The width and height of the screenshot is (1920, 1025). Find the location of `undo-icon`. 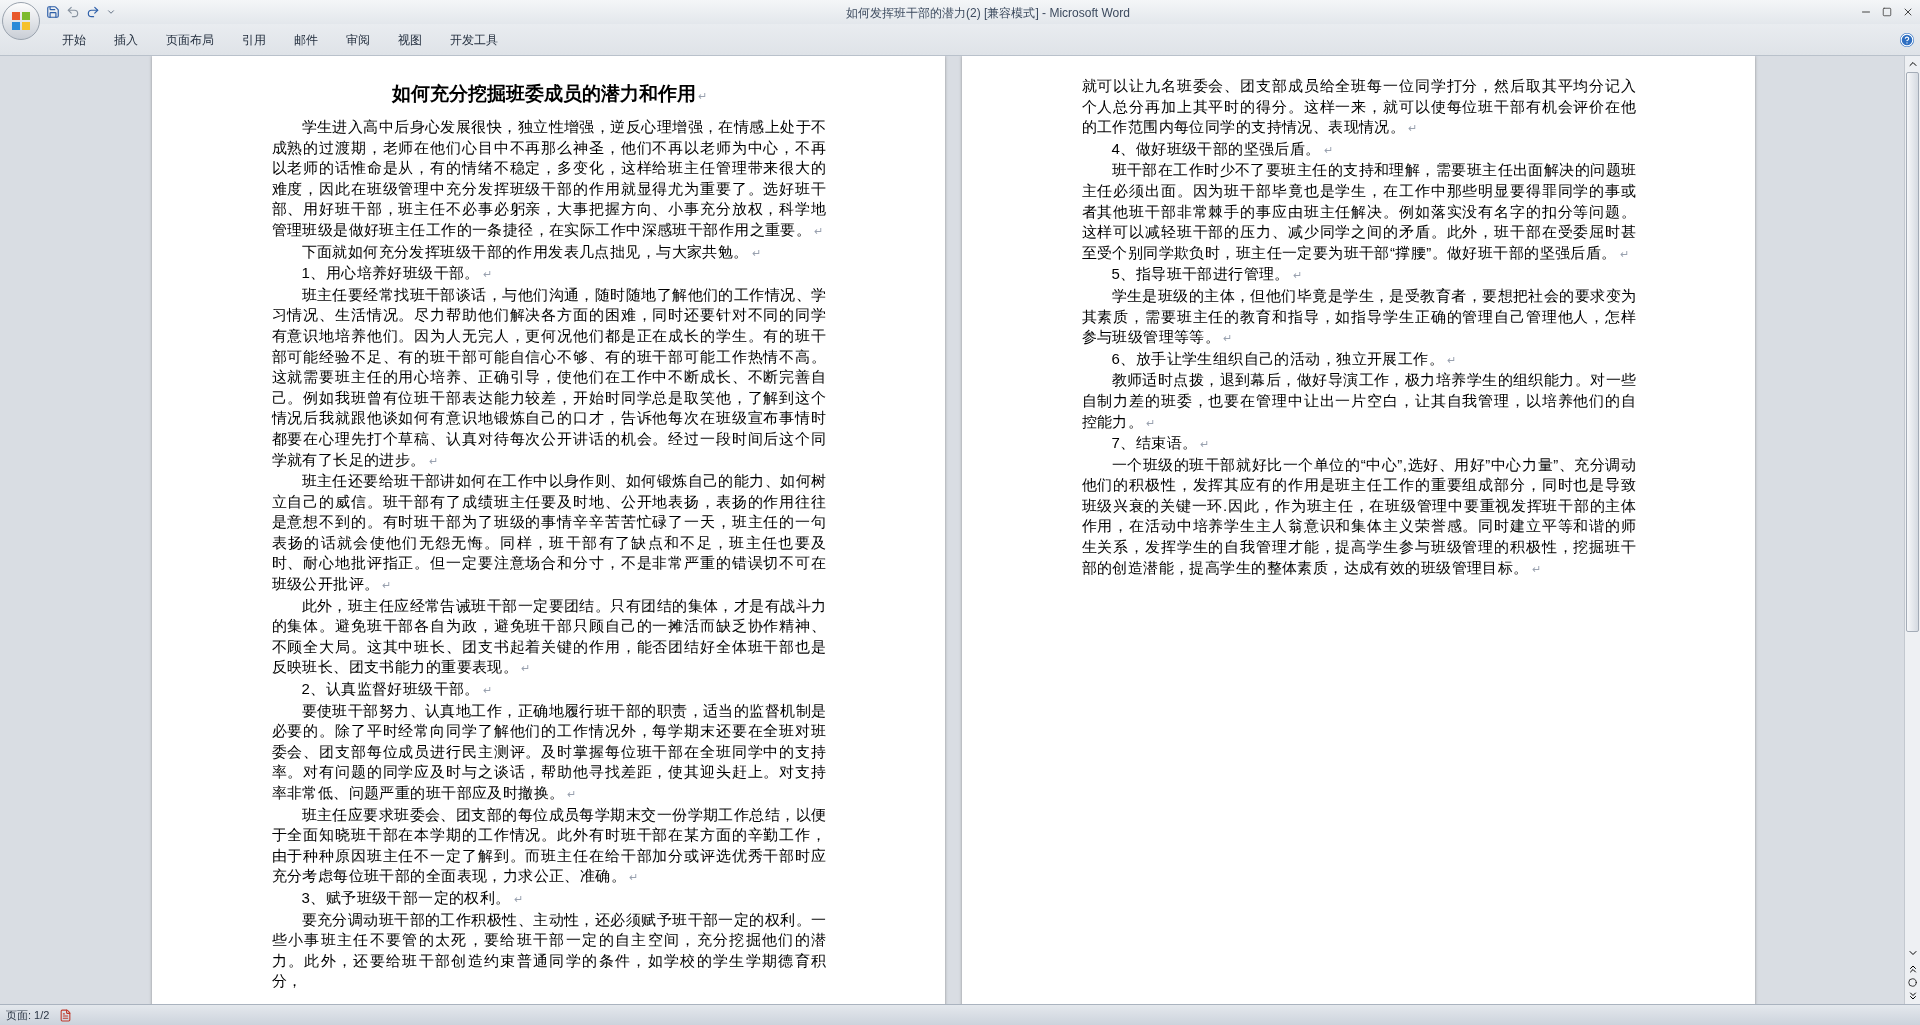

undo-icon is located at coordinates (73, 12).